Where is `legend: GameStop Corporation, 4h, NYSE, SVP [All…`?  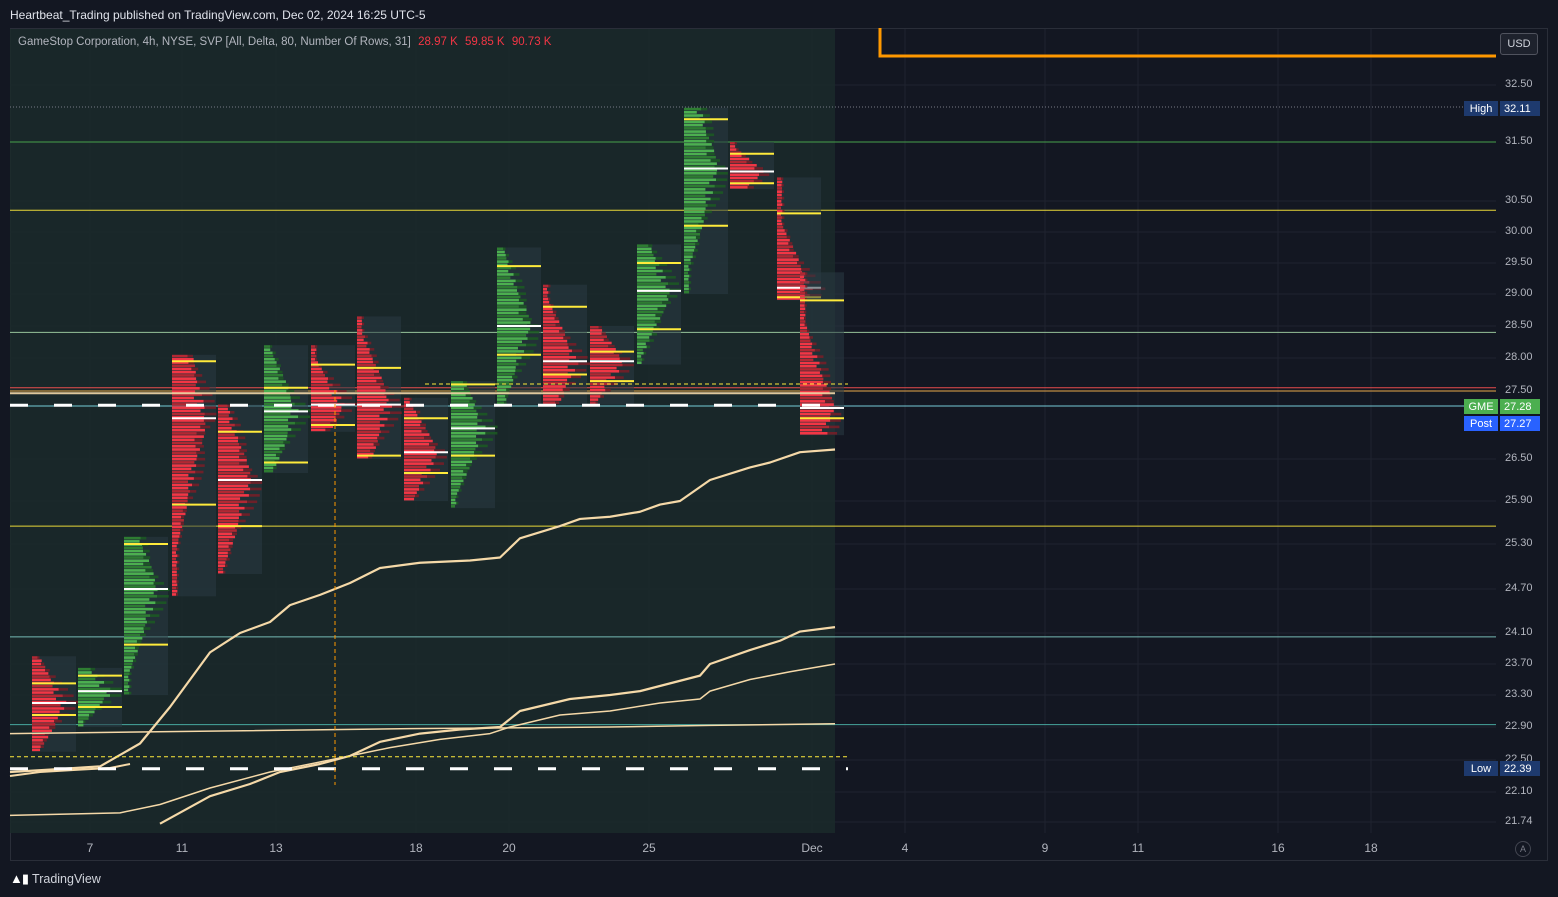 legend: GameStop Corporation, 4h, NYSE, SVP [All… is located at coordinates (284, 42).